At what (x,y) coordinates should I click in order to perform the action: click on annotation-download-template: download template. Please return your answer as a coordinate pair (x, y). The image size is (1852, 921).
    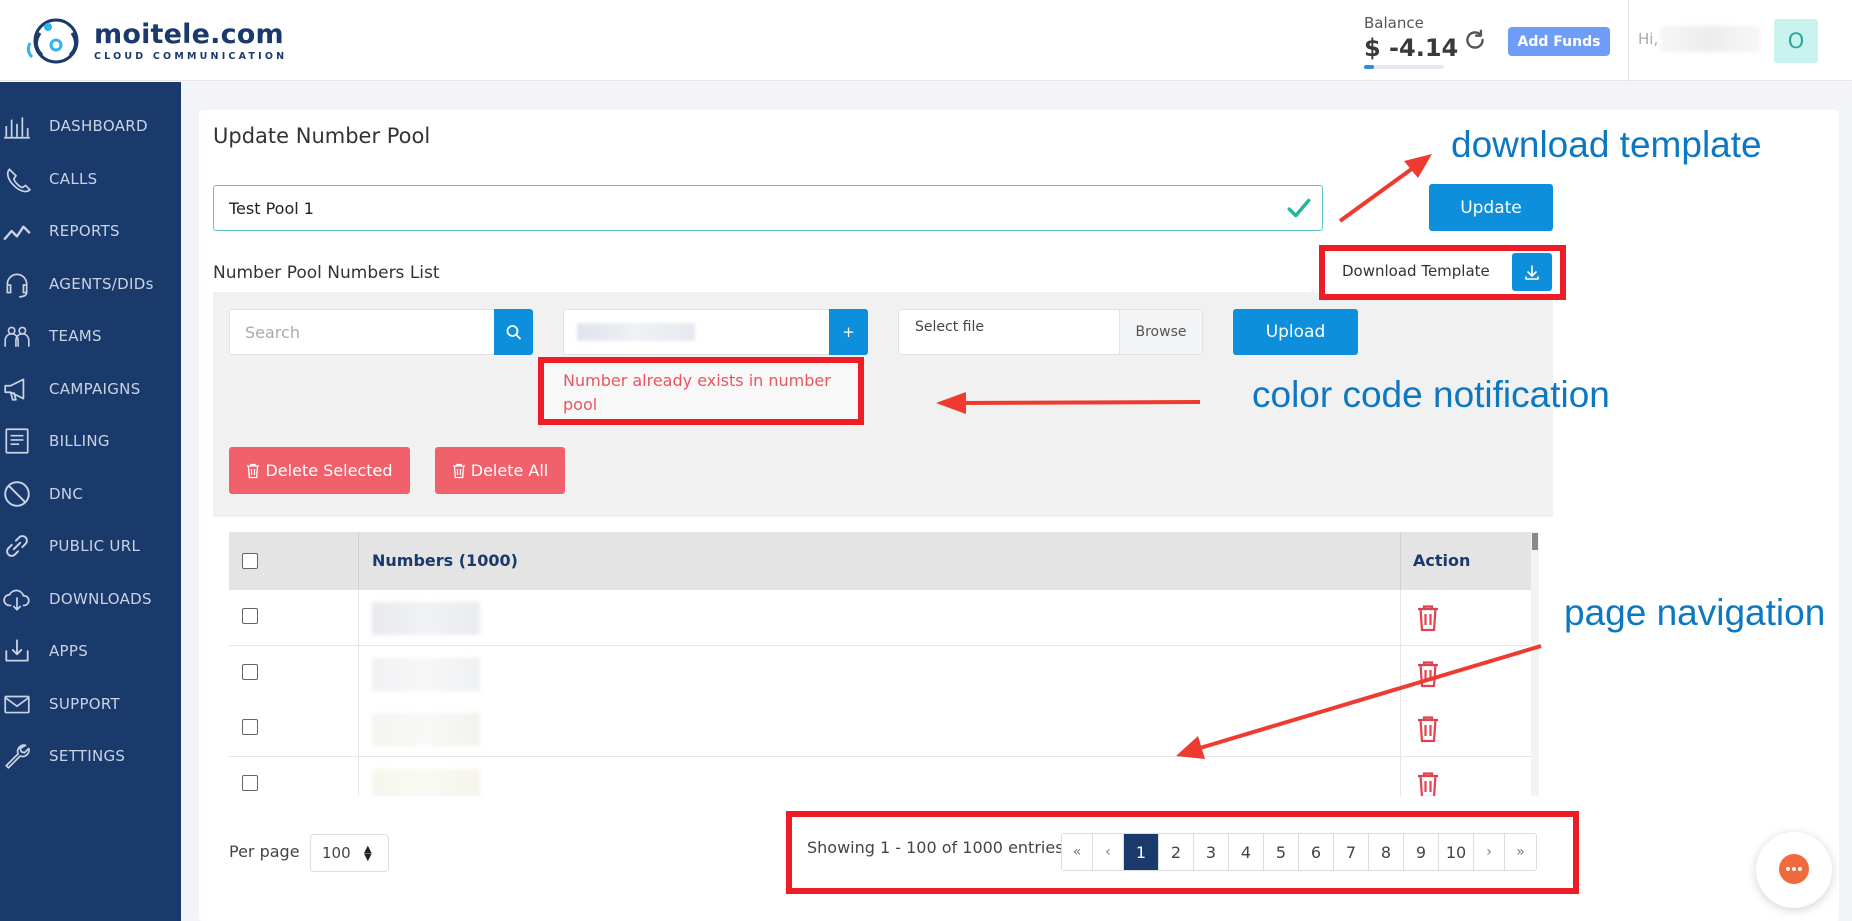
    Looking at the image, I should click on (1606, 144).